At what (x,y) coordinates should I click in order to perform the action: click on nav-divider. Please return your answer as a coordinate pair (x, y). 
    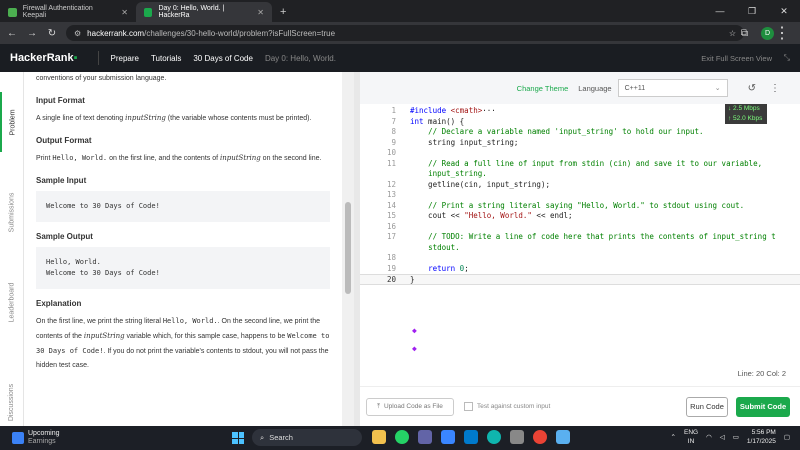
    Looking at the image, I should click on (98, 58).